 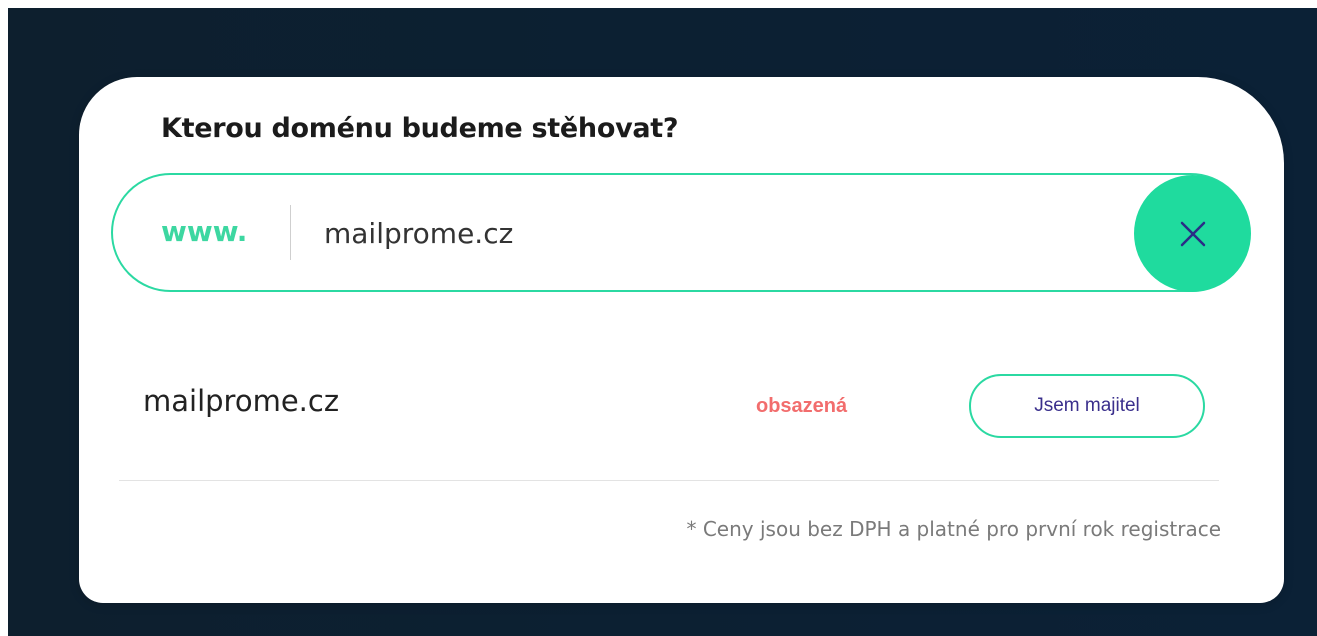 I want to click on clear-search-button, so click(x=1192, y=233).